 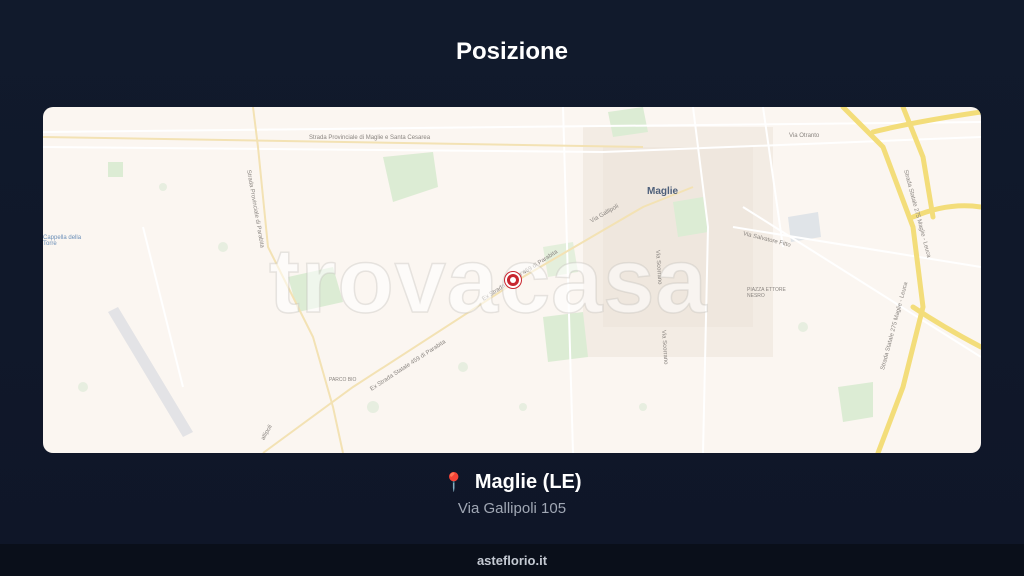 I want to click on footer: asteflorio.it, so click(x=512, y=560).